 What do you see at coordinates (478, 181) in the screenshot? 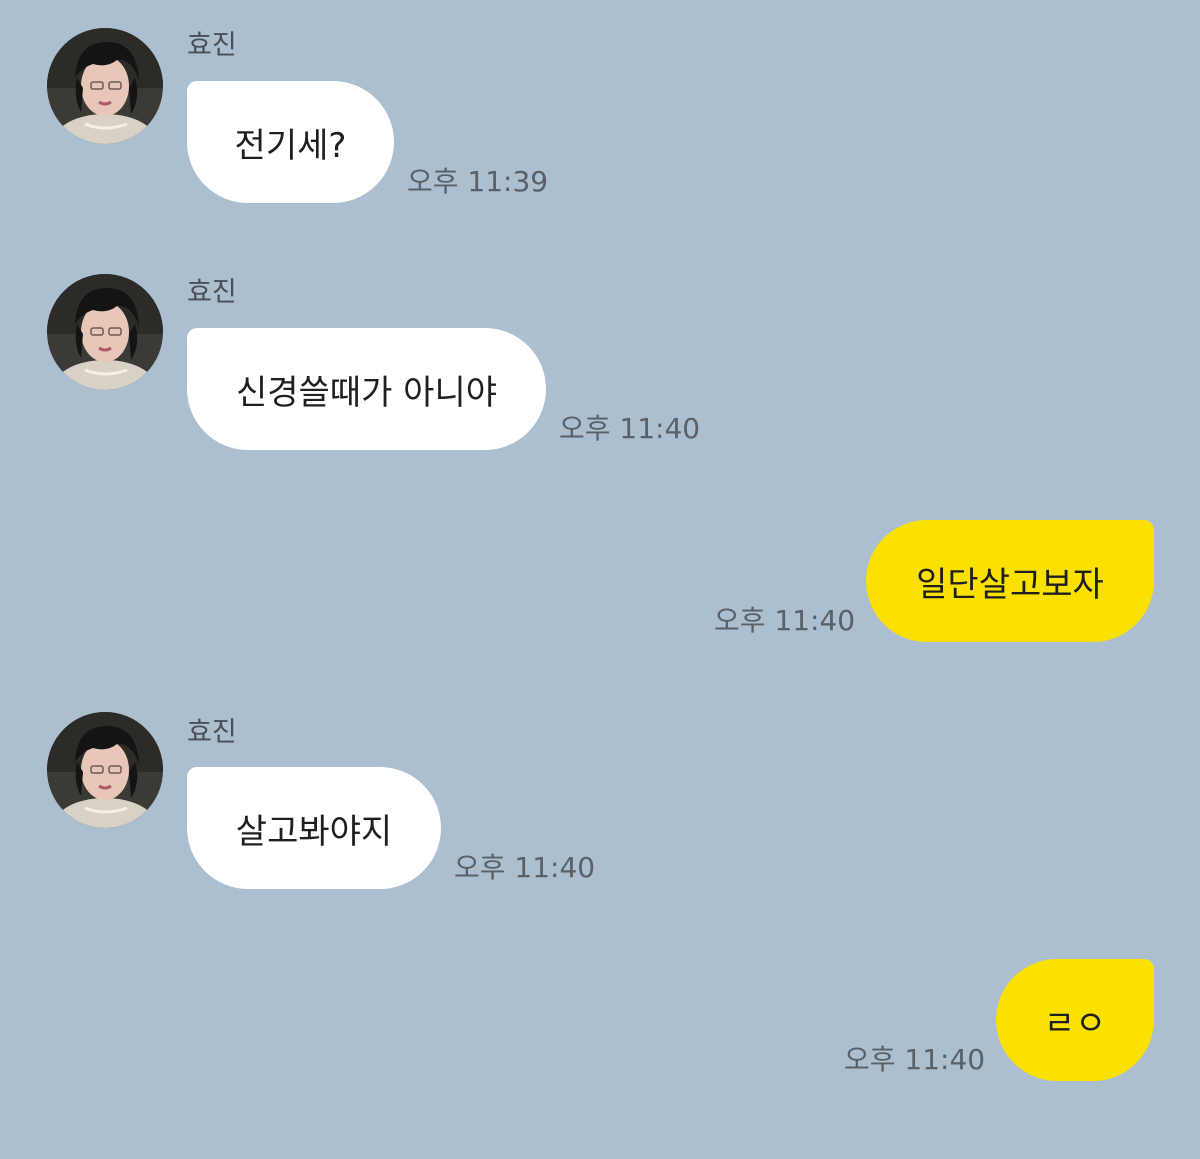
I see `message-timestamp: 오후 11:39` at bounding box center [478, 181].